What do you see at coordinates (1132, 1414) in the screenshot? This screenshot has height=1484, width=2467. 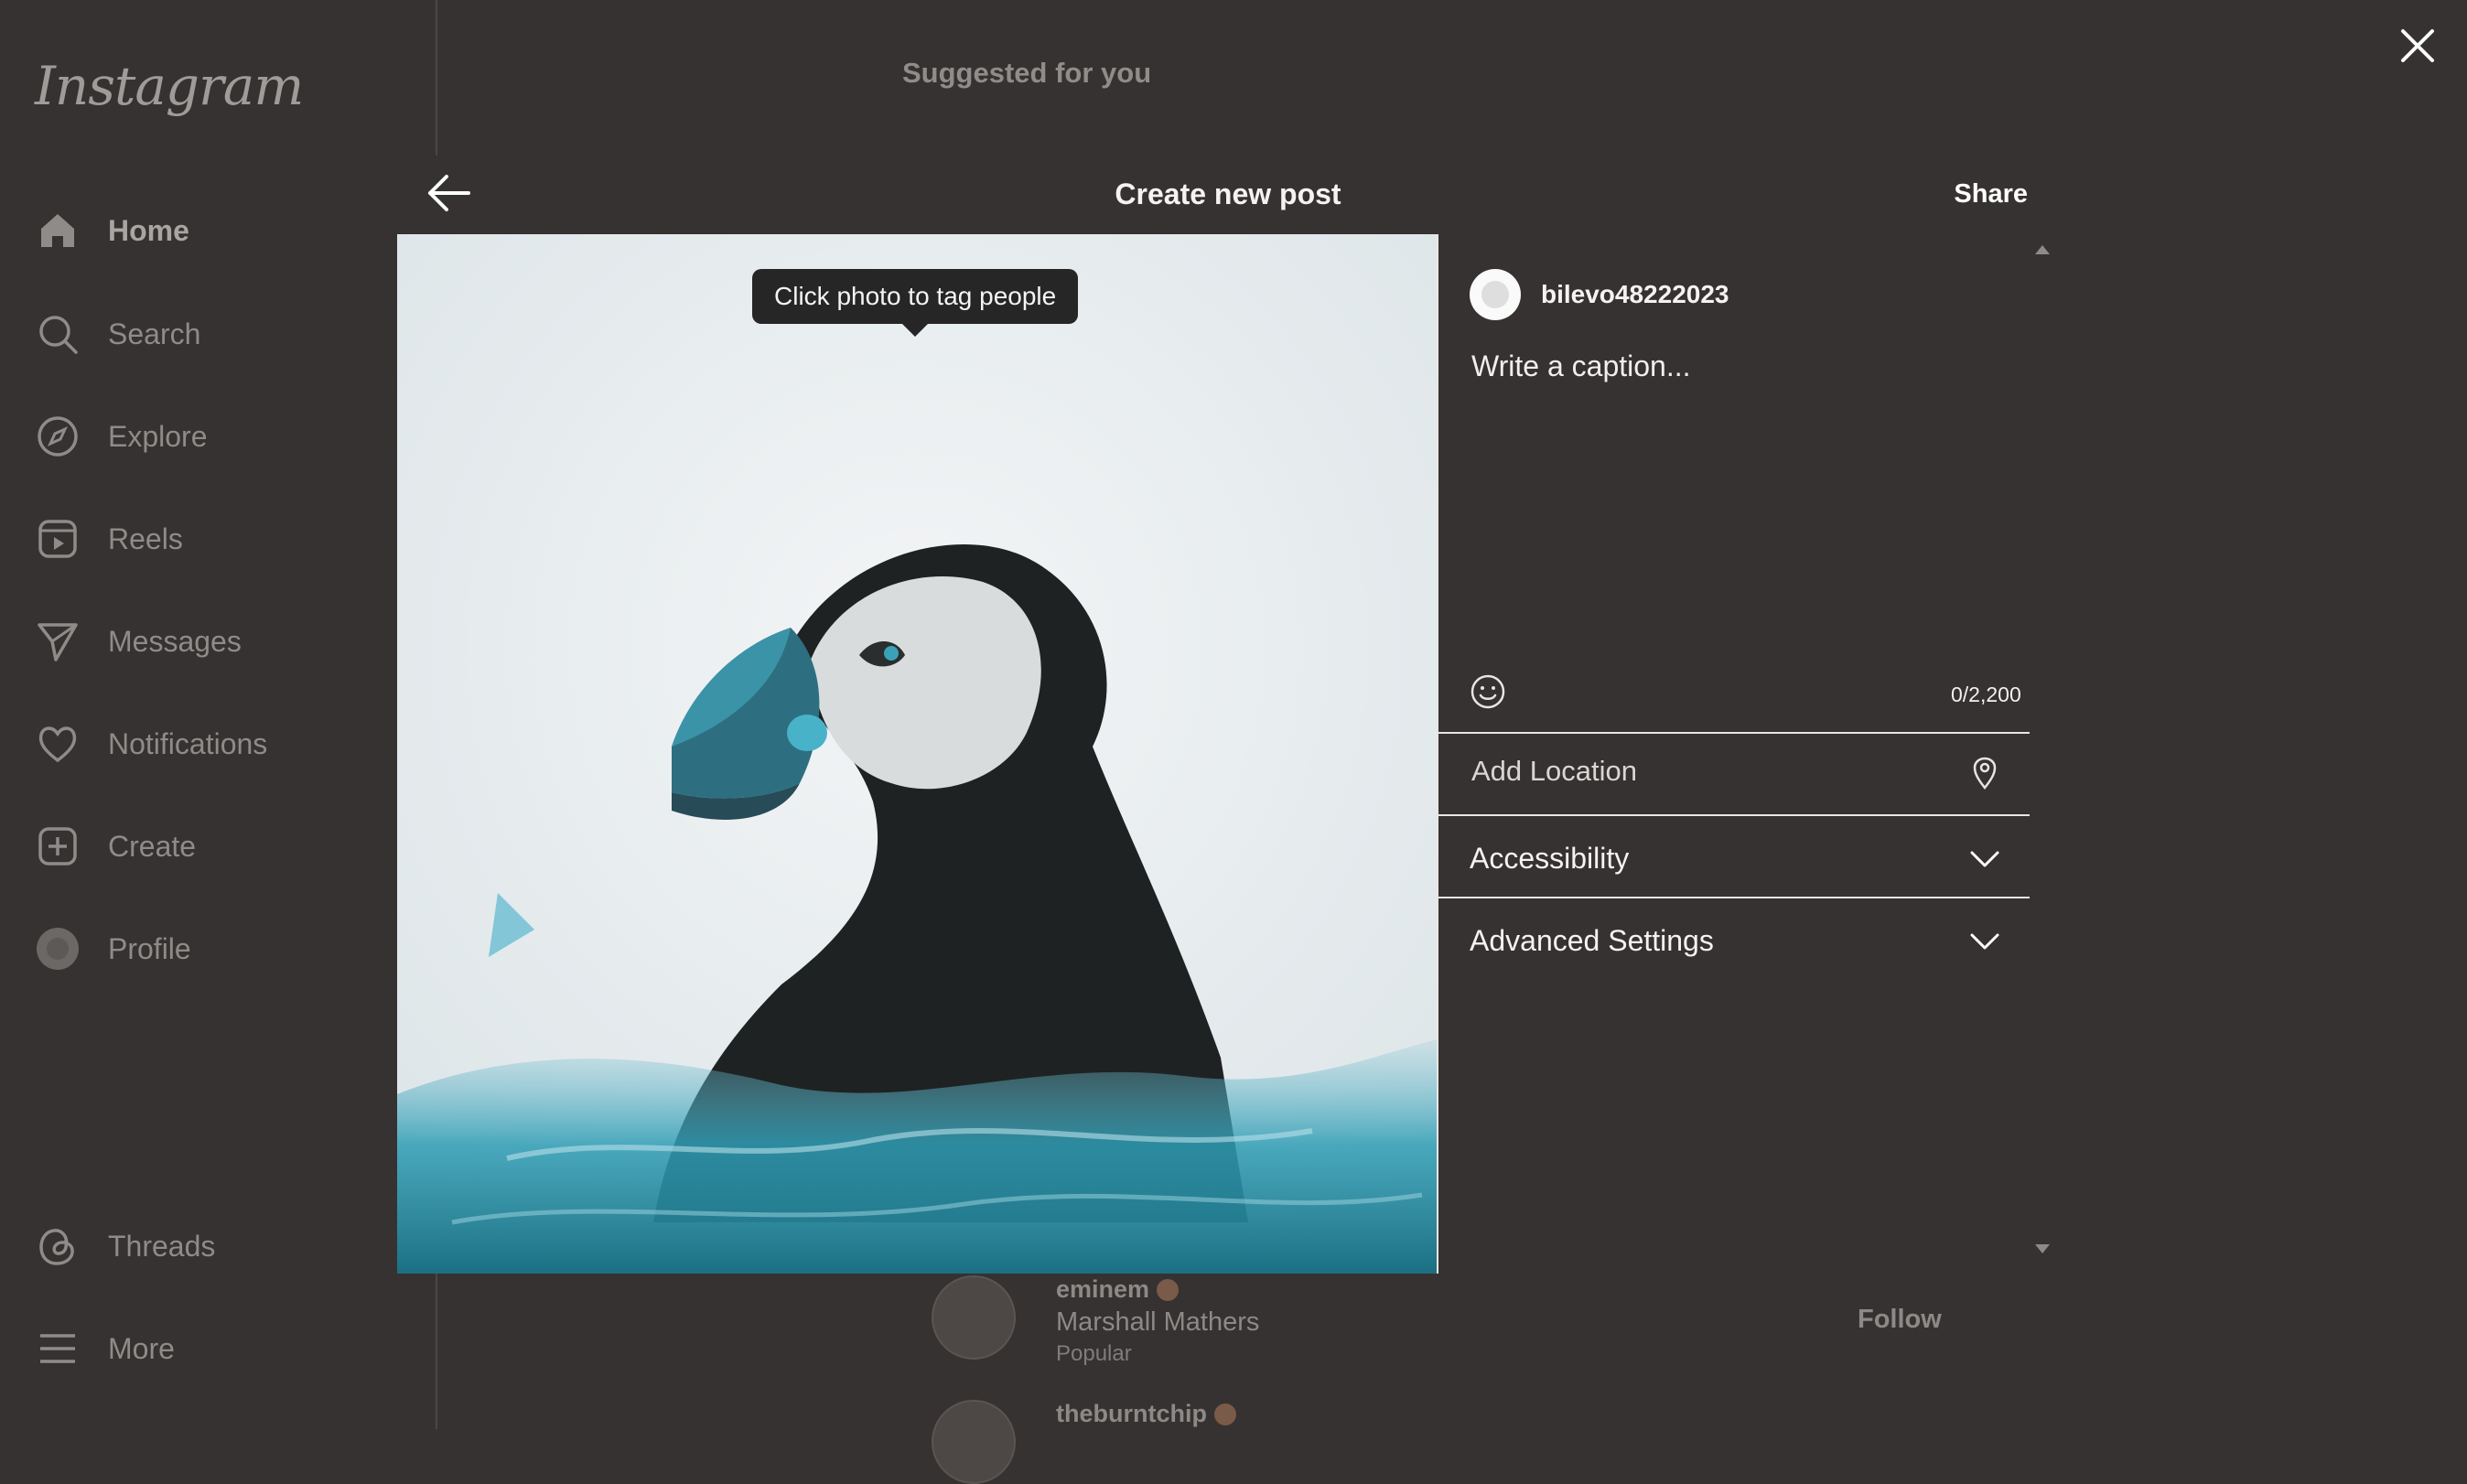 I see `suggestion-username: theburntchip` at bounding box center [1132, 1414].